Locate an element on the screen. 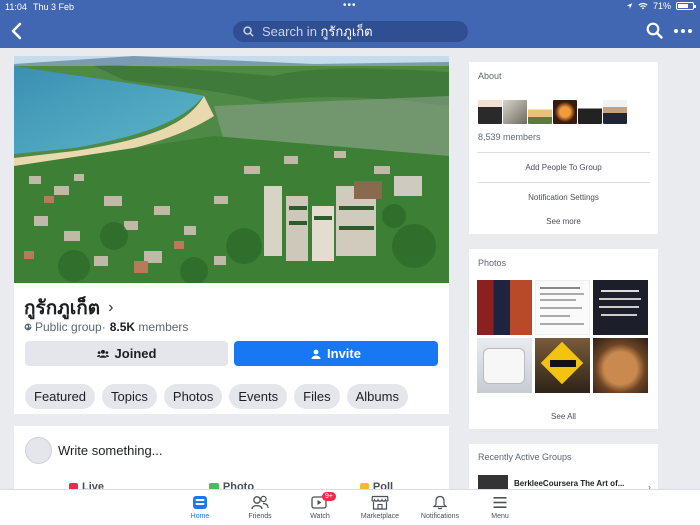  photos-title: Photos is located at coordinates (492, 263).